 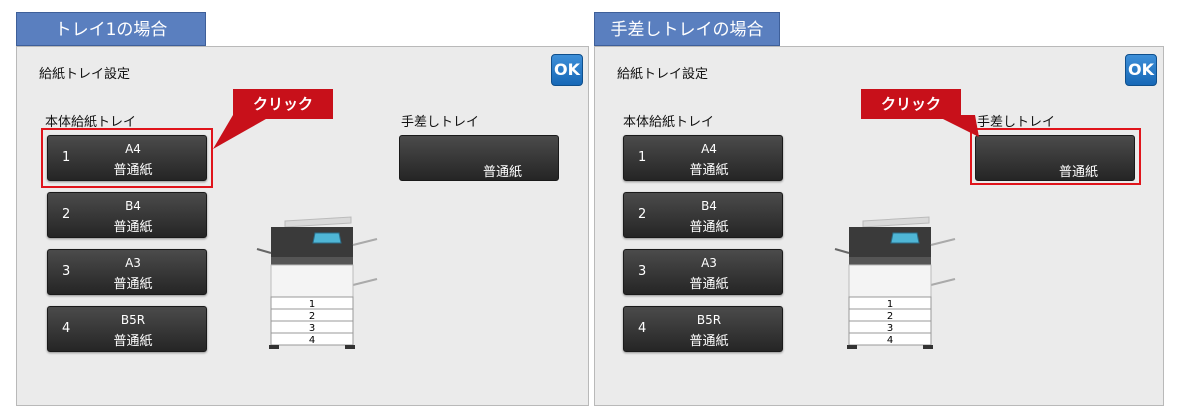 What do you see at coordinates (479, 158) in the screenshot?
I see `manual-tray-button: 普通紙` at bounding box center [479, 158].